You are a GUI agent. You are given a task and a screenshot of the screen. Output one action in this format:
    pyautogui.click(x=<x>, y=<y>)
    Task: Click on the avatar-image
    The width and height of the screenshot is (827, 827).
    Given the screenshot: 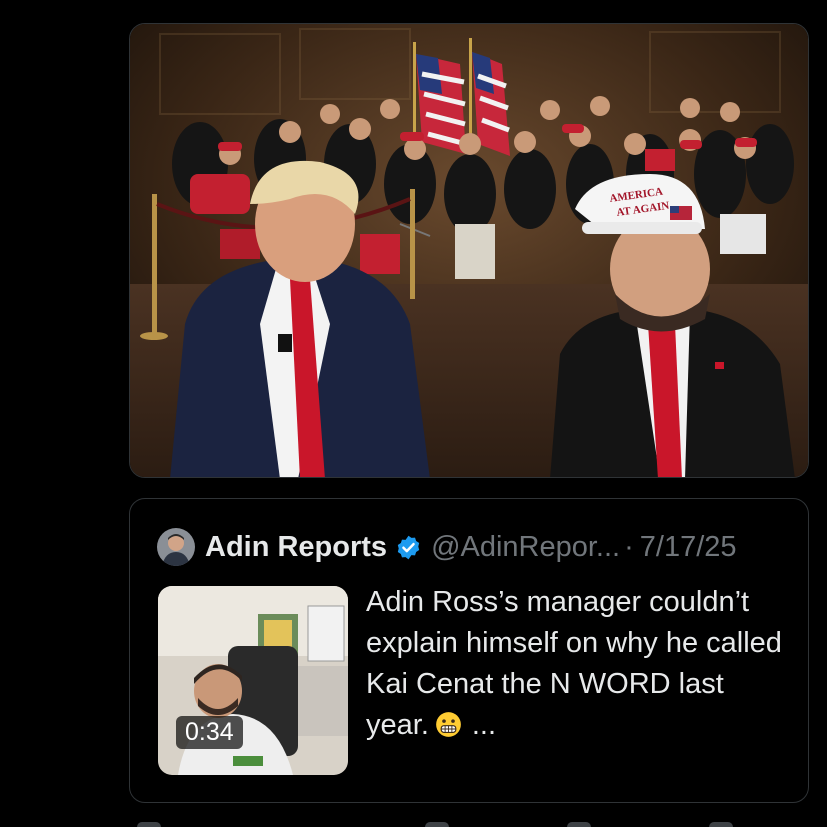 What is the action you would take?
    pyautogui.click(x=176, y=547)
    